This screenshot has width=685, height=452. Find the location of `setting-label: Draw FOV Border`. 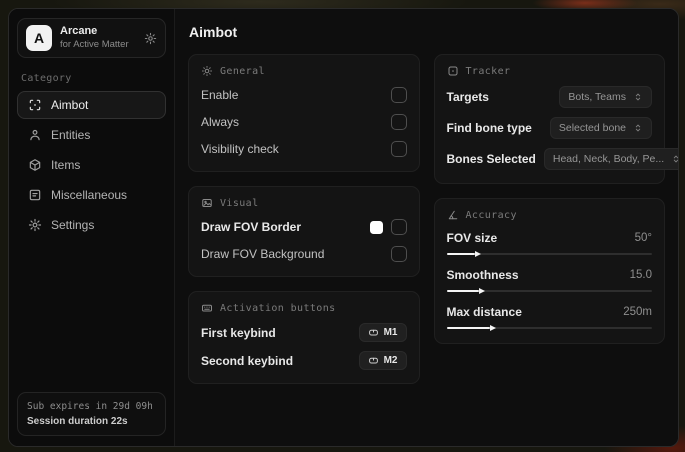

setting-label: Draw FOV Border is located at coordinates (251, 227).